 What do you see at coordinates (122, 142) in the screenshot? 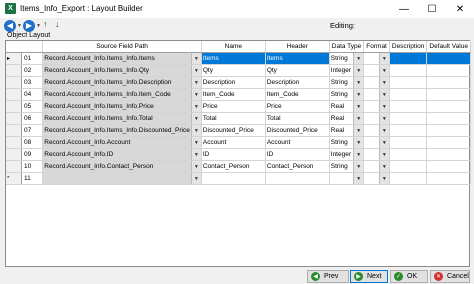
I see `source-field-cell: Record.Account_Info.Account ▼` at bounding box center [122, 142].